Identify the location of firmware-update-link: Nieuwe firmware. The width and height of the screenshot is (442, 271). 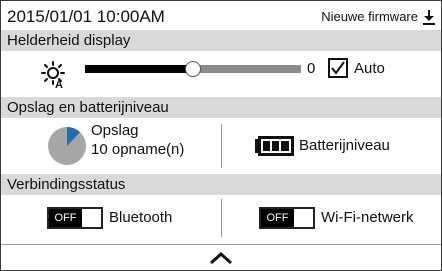
(378, 17).